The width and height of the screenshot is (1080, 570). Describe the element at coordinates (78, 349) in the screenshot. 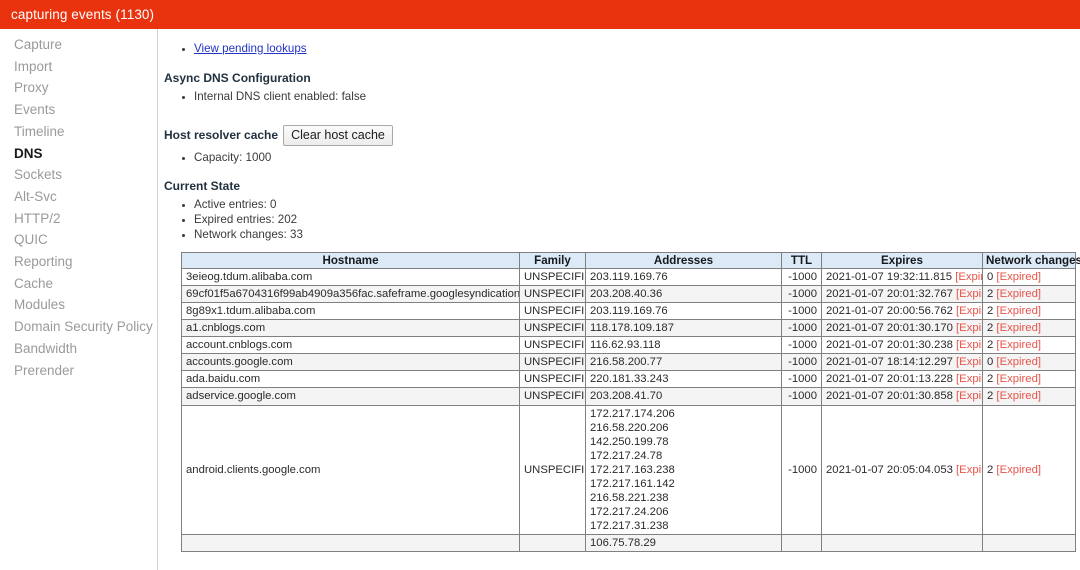

I see `sidebar-item-bandwidth: Bandwidth` at that location.